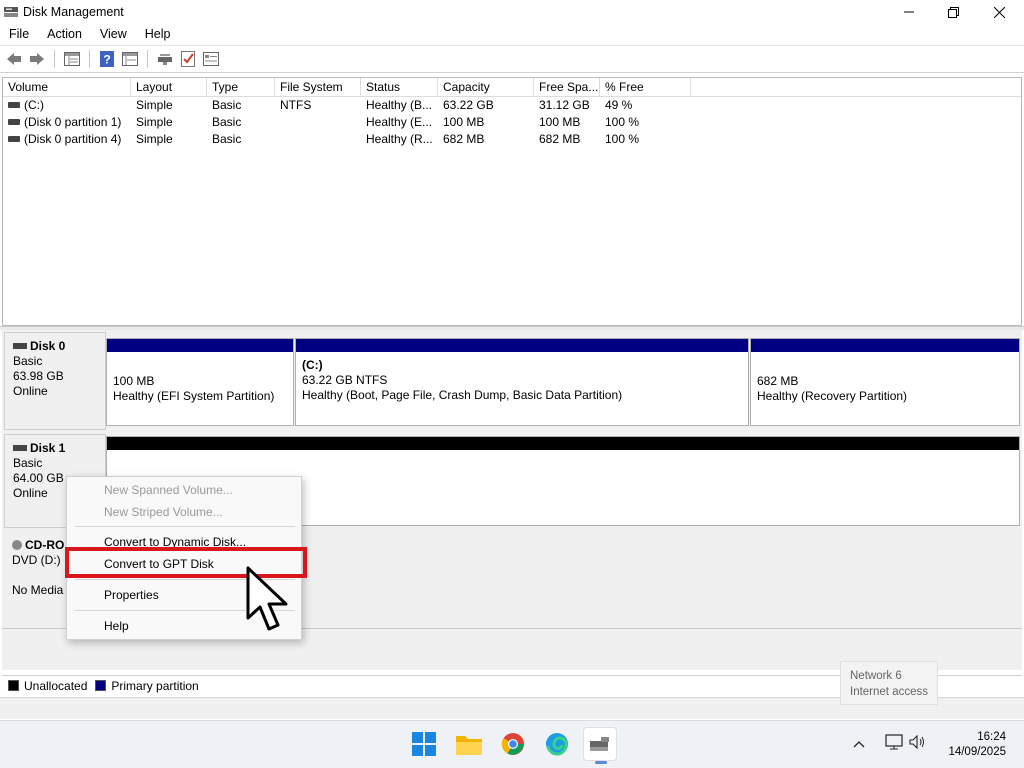  Describe the element at coordinates (601, 762) in the screenshot. I see `active-indicator` at that location.